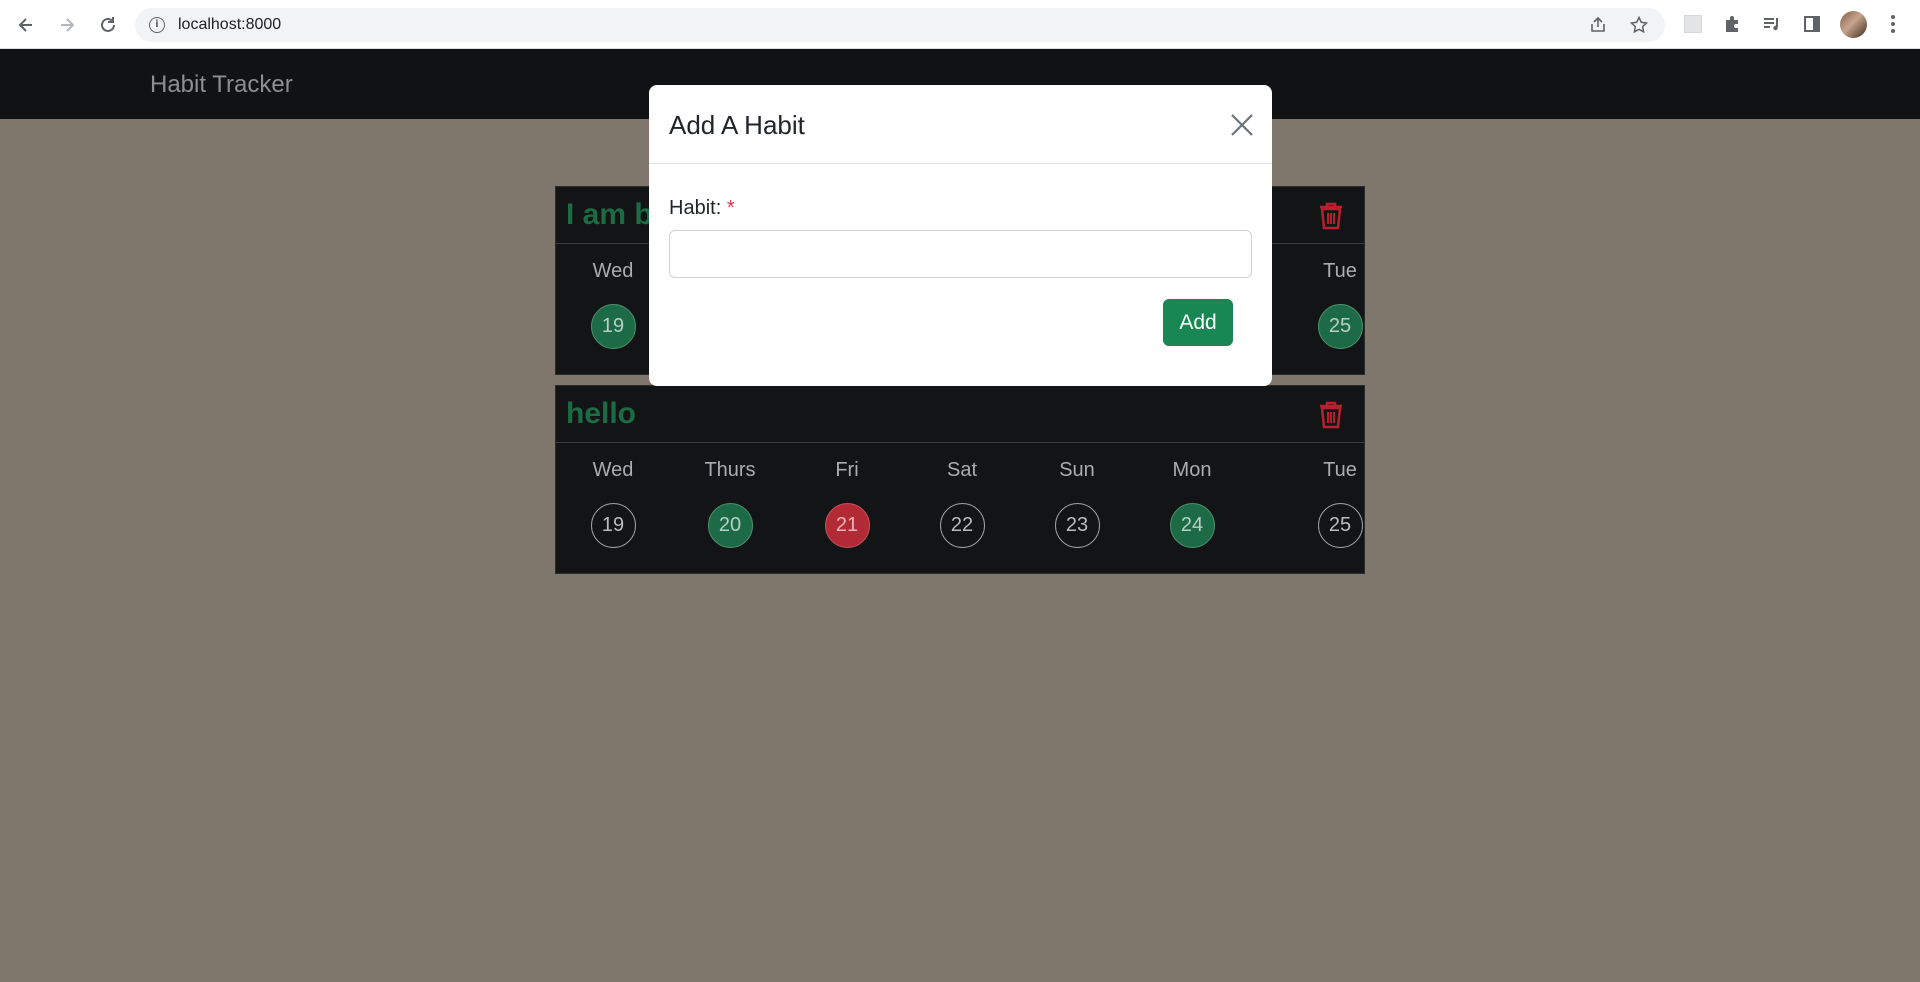  What do you see at coordinates (1598, 25) in the screenshot?
I see `share-icon` at bounding box center [1598, 25].